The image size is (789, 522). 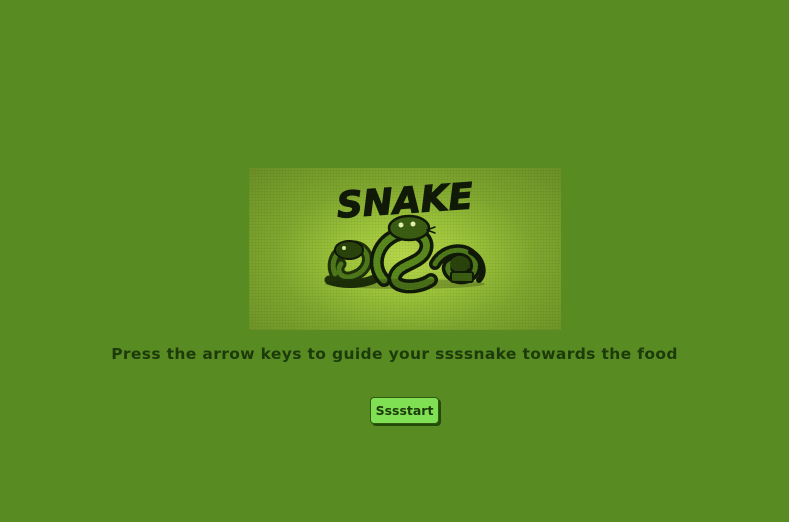 I want to click on snake-logo-image: SNAKE, so click(x=405, y=249).